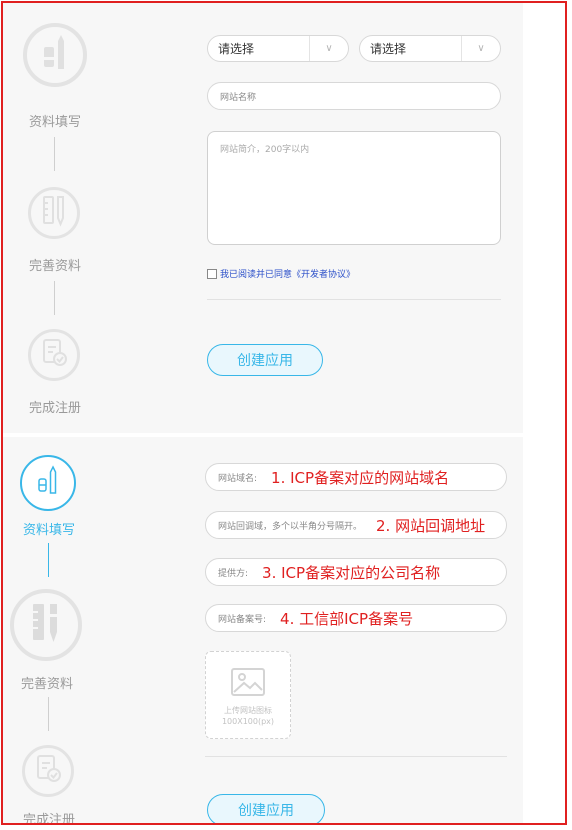  What do you see at coordinates (238, 97) in the screenshot?
I see `site-name-placeholder: 网站名称` at bounding box center [238, 97].